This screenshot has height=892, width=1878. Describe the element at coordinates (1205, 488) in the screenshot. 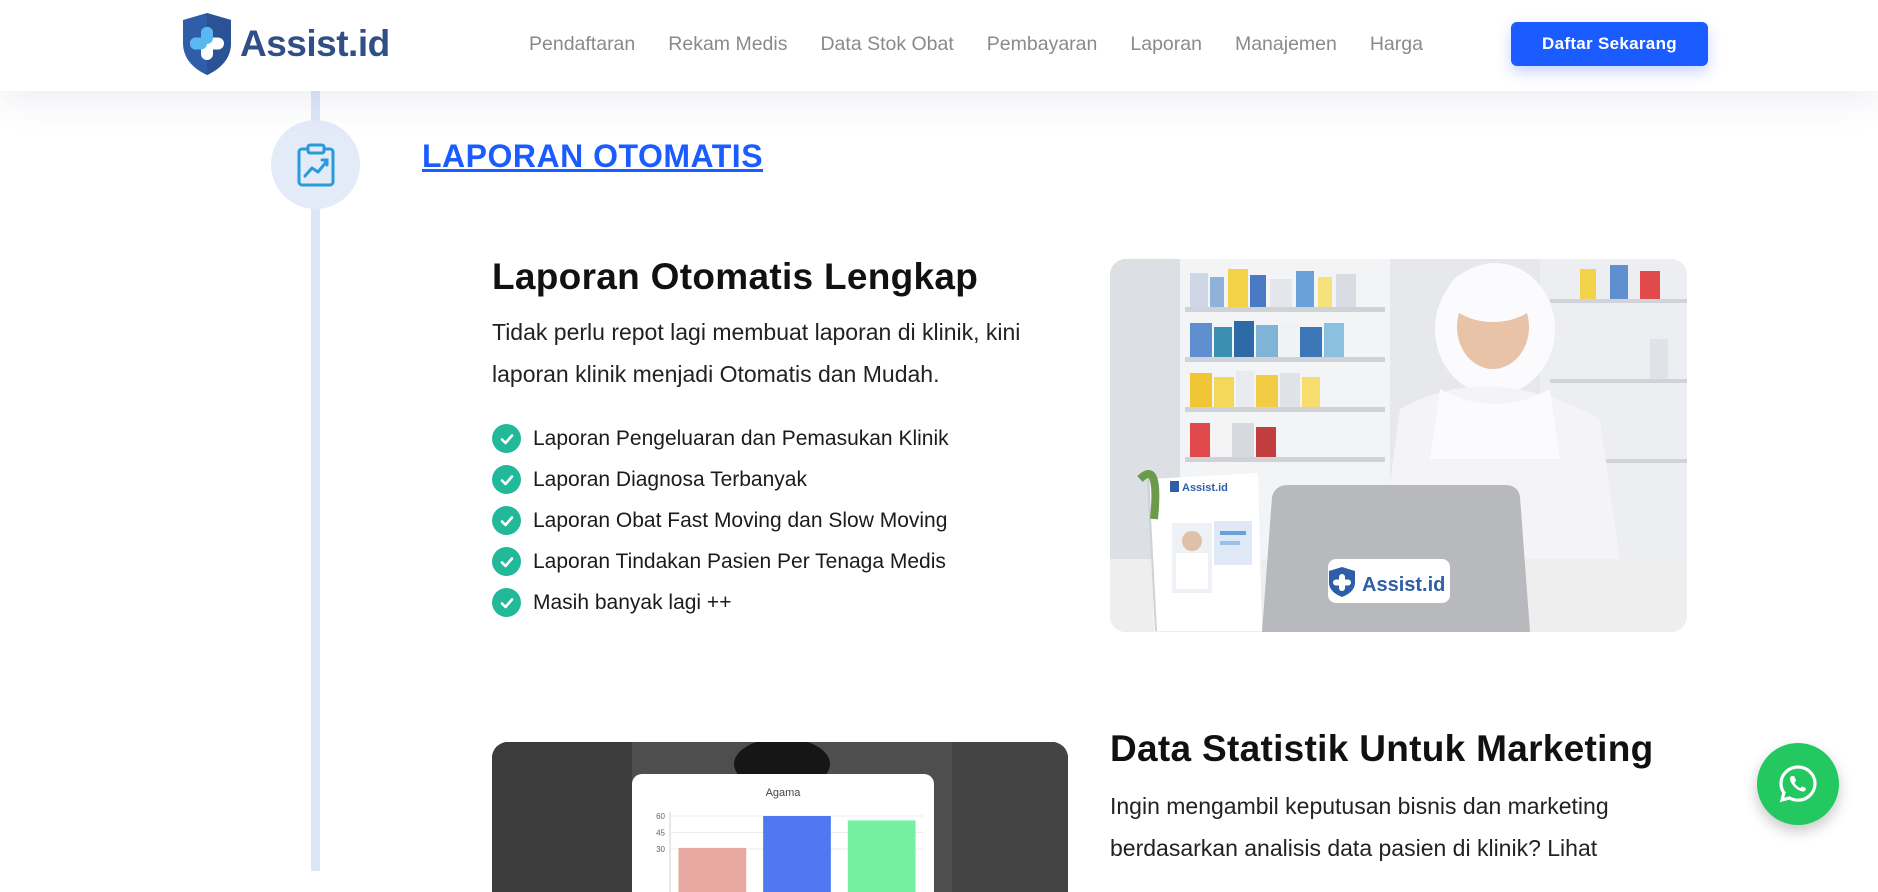

I see `standee-brand-label: Assist.id` at that location.